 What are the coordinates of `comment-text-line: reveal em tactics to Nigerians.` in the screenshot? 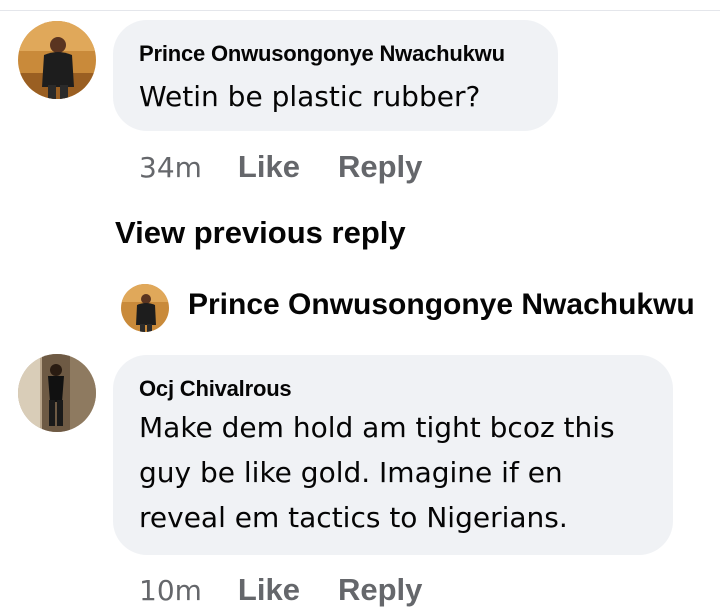 It's located at (353, 517).